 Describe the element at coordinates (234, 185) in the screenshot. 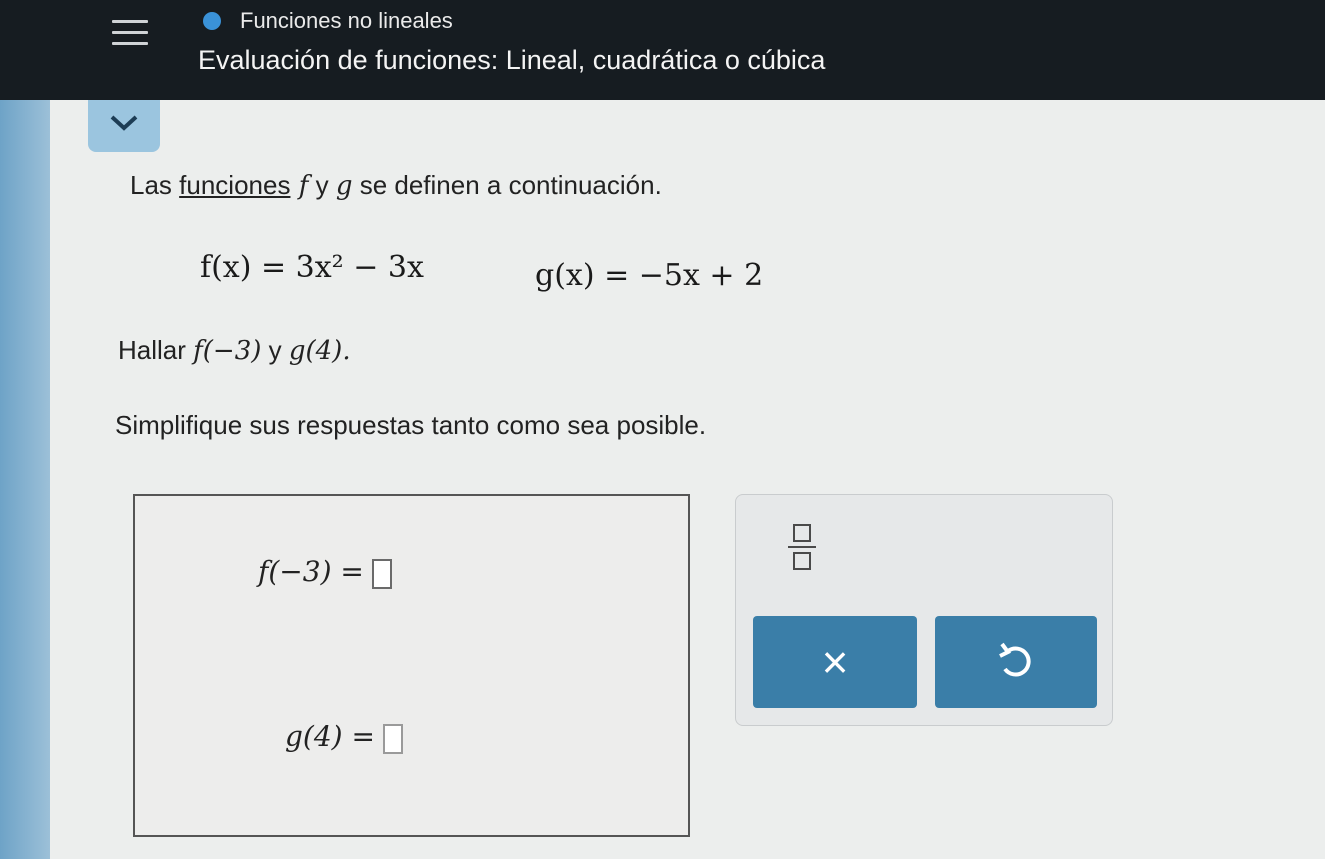

I see `funciones-link: funciones` at that location.